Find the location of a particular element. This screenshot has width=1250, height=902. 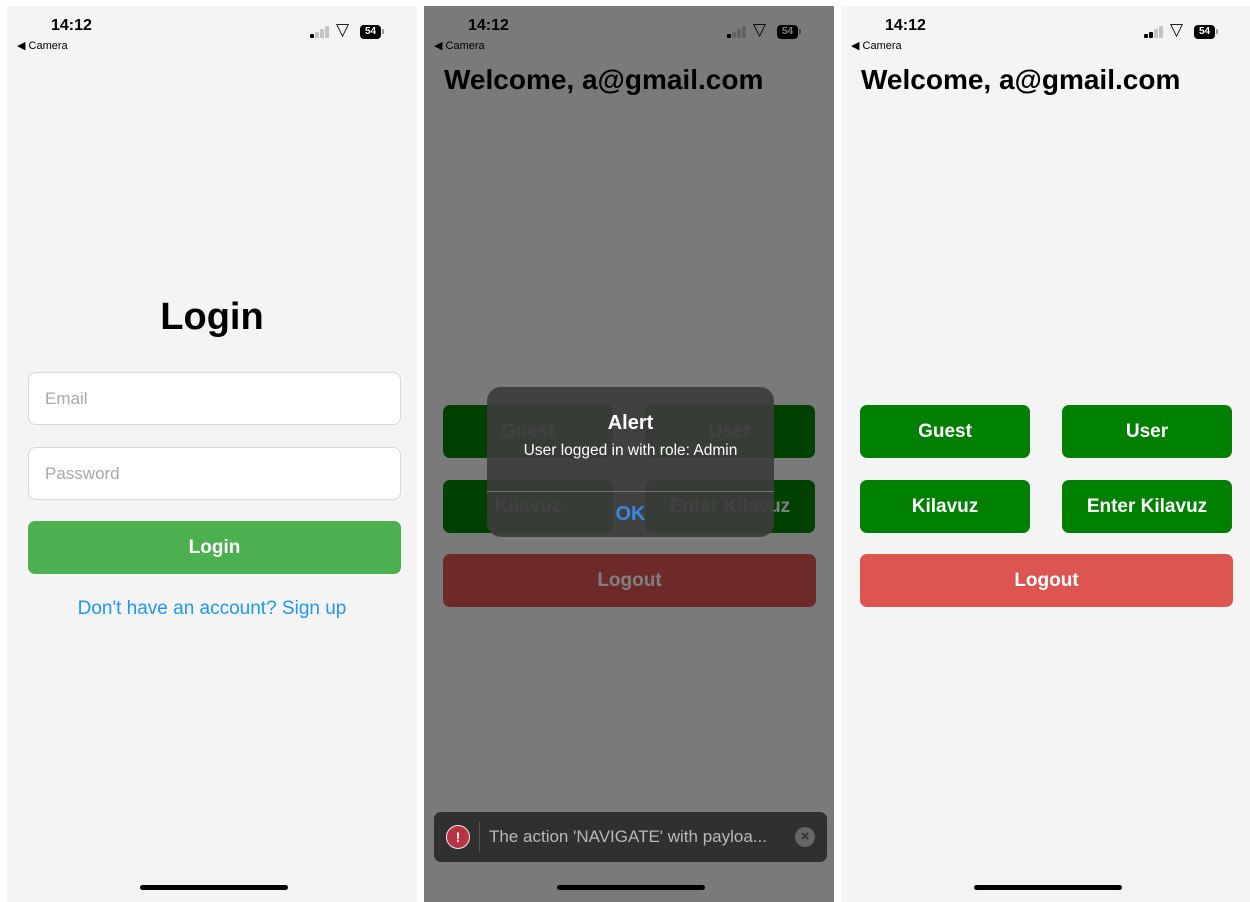

alert-title: Alert is located at coordinates (630, 423).